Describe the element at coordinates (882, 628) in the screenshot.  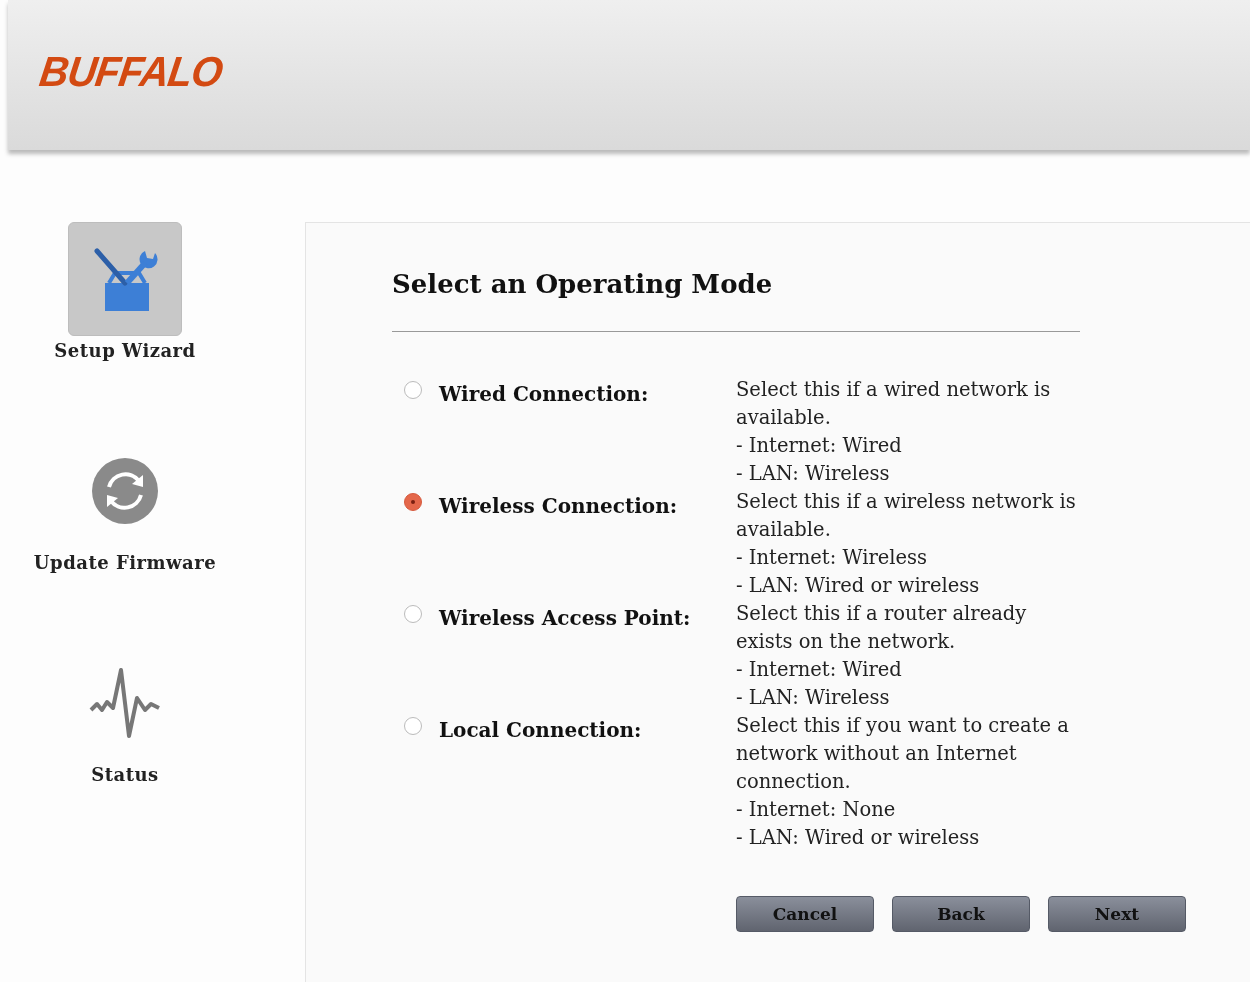
I see `option-description: Select this if a router already exists on the network.` at that location.